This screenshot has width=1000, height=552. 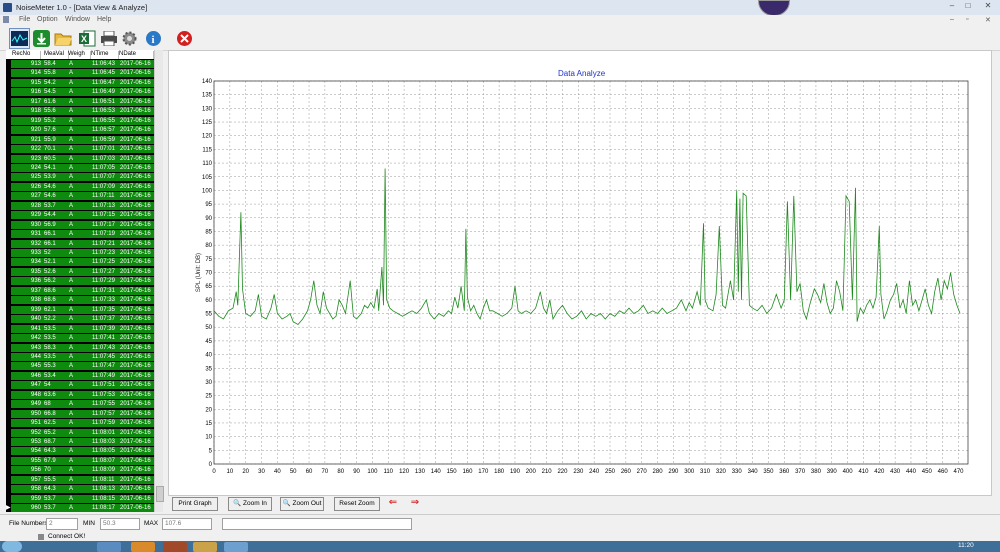 I want to click on table-row: 921 55.9 A 11:06:59 2017-06-16, so click(x=80, y=140).